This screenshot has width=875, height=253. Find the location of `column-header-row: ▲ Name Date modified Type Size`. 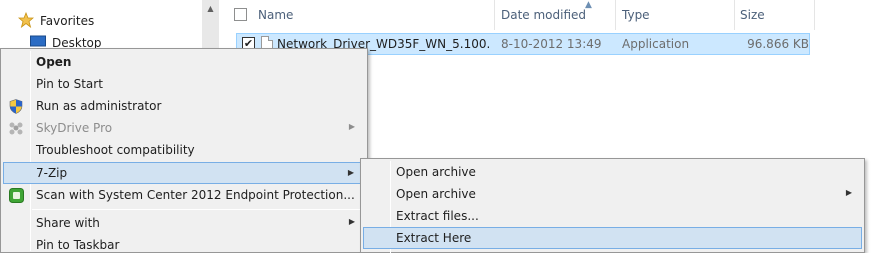

column-header-row: ▲ Name Date modified Type Size is located at coordinates (550, 15).